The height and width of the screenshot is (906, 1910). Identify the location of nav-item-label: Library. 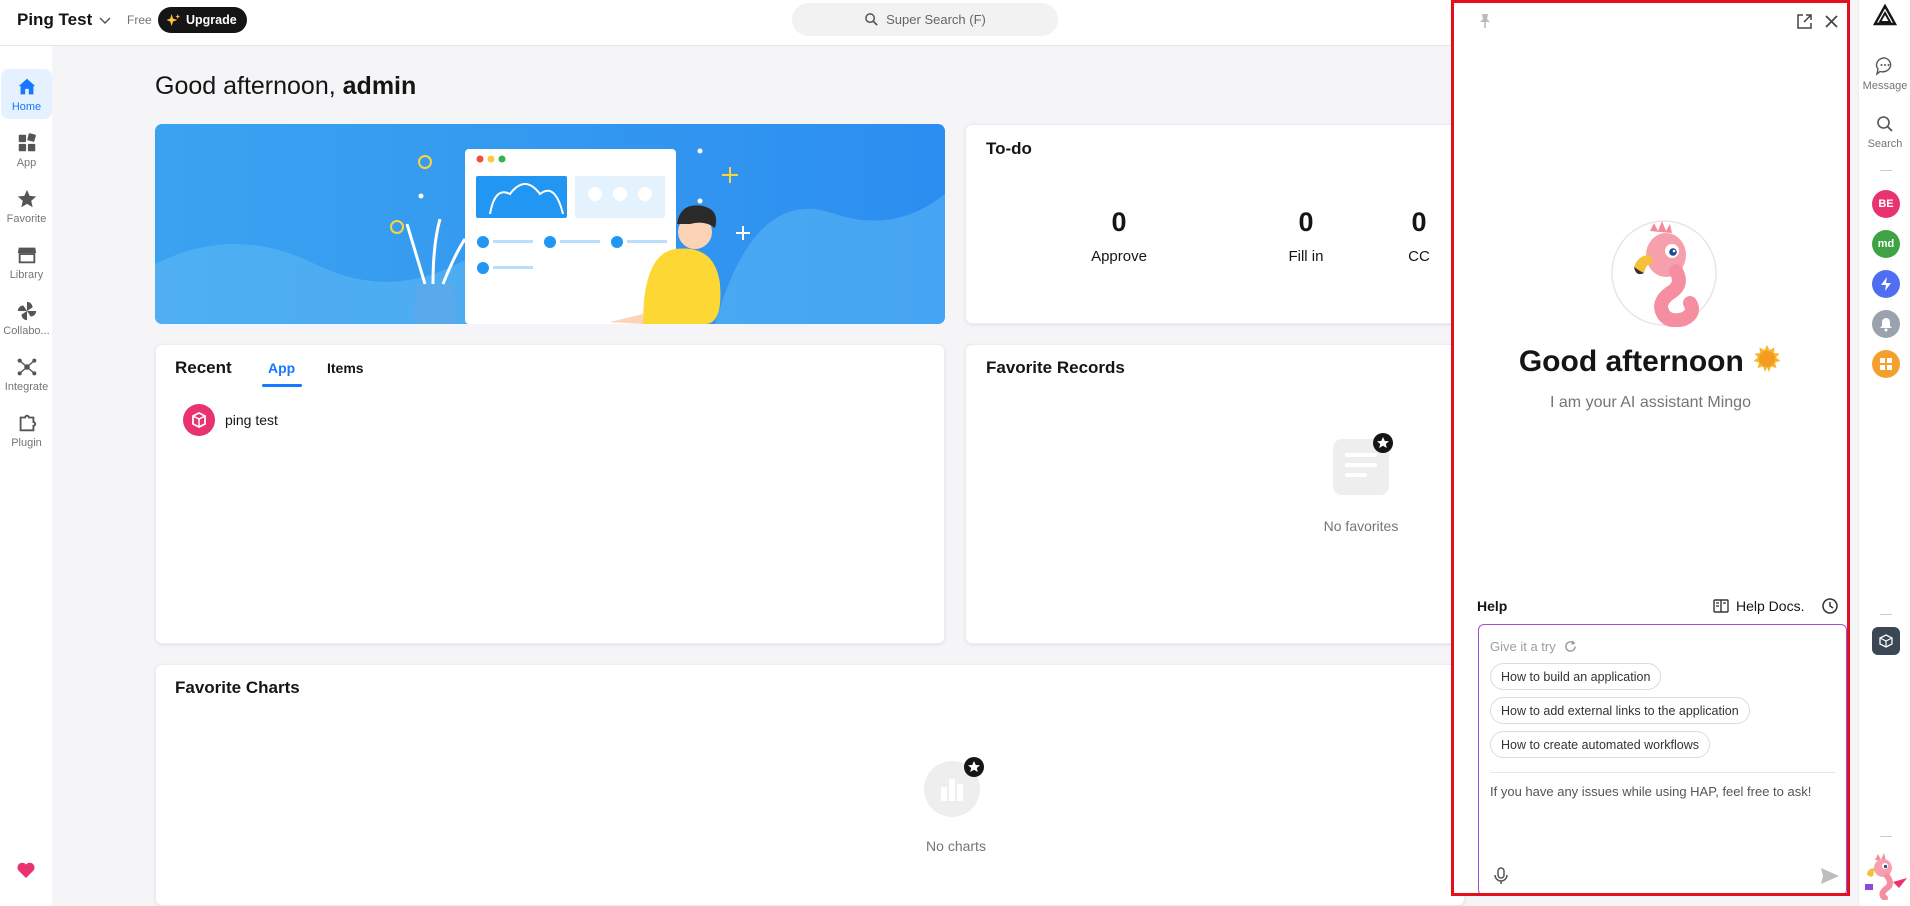
(26, 274).